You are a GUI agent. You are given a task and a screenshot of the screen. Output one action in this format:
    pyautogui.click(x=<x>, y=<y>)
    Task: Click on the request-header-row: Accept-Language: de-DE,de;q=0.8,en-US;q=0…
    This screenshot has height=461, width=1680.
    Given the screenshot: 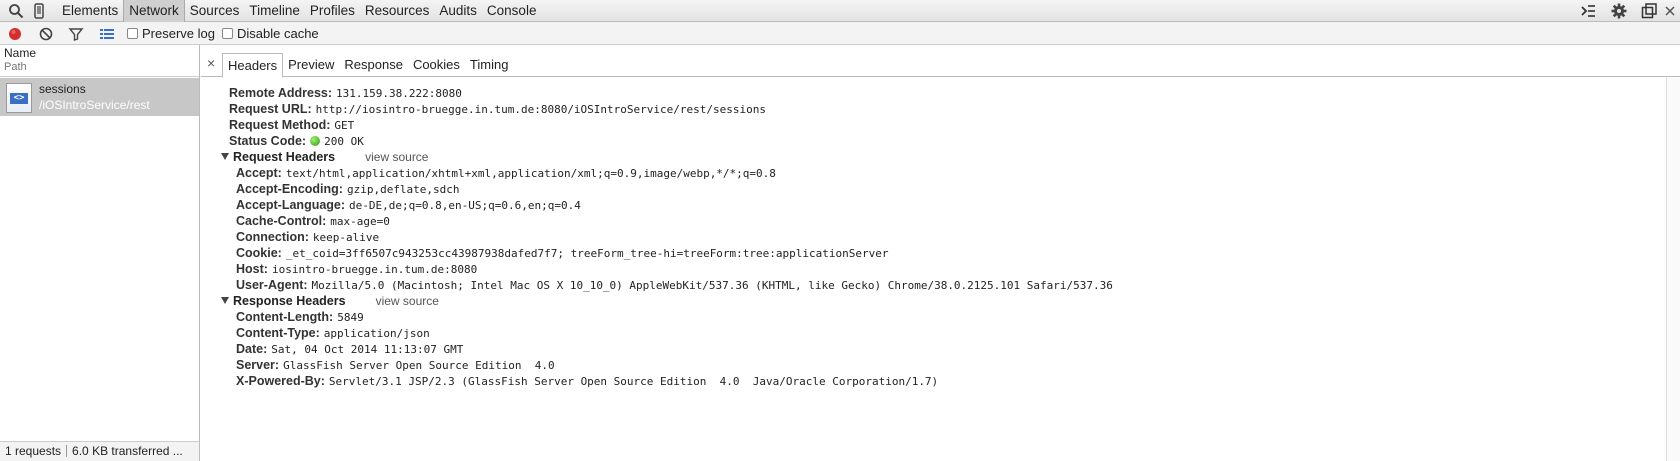 What is the action you would take?
    pyautogui.click(x=408, y=205)
    